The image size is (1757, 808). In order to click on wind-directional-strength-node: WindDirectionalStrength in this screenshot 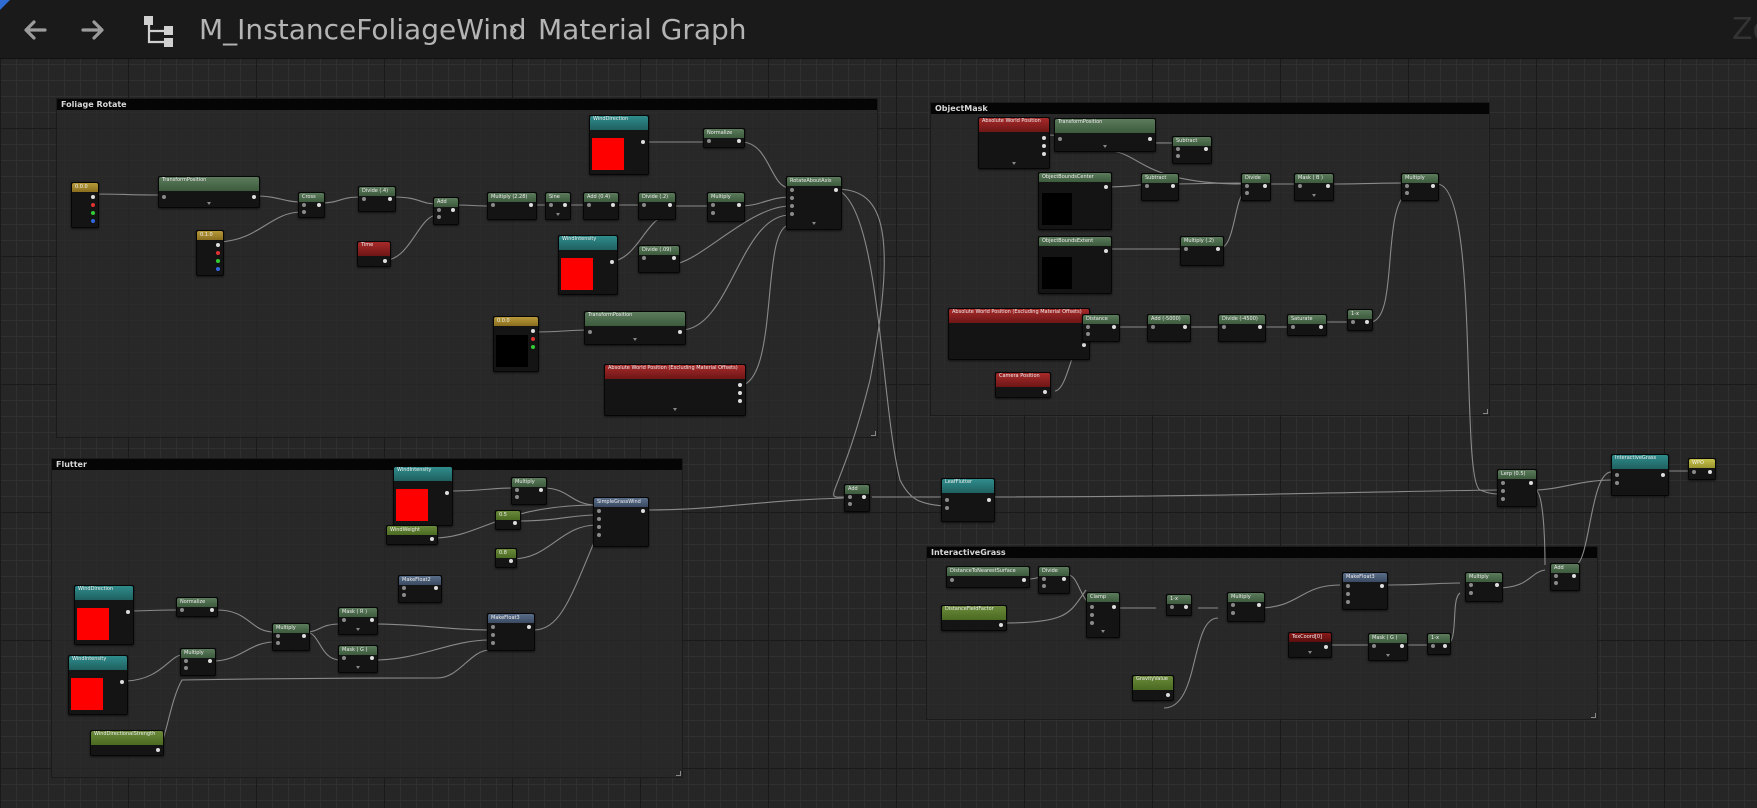, I will do `click(127, 743)`.